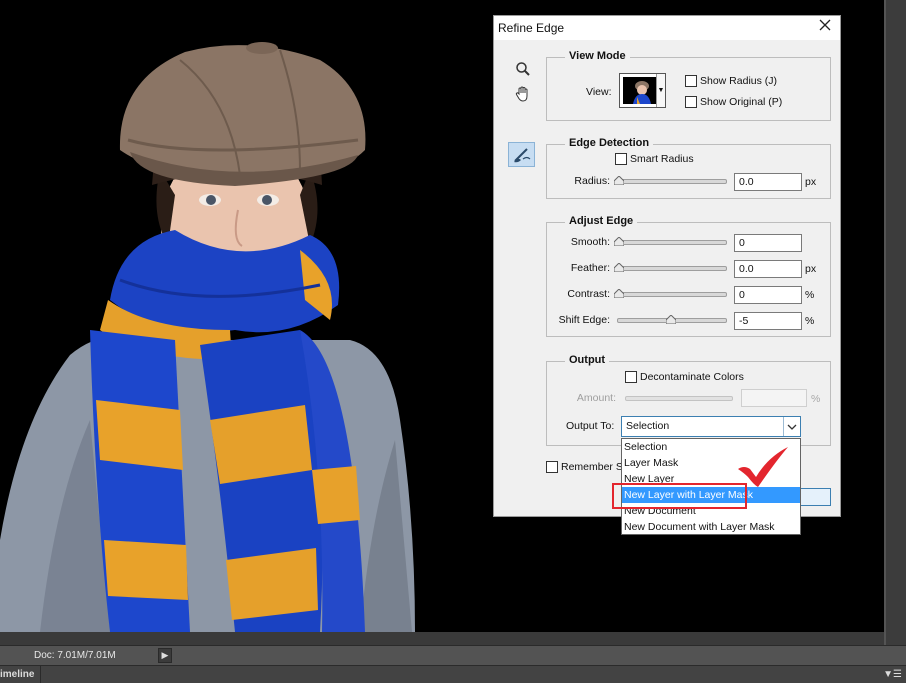 The image size is (906, 683). Describe the element at coordinates (672, 294) in the screenshot. I see `contrast-slider` at that location.